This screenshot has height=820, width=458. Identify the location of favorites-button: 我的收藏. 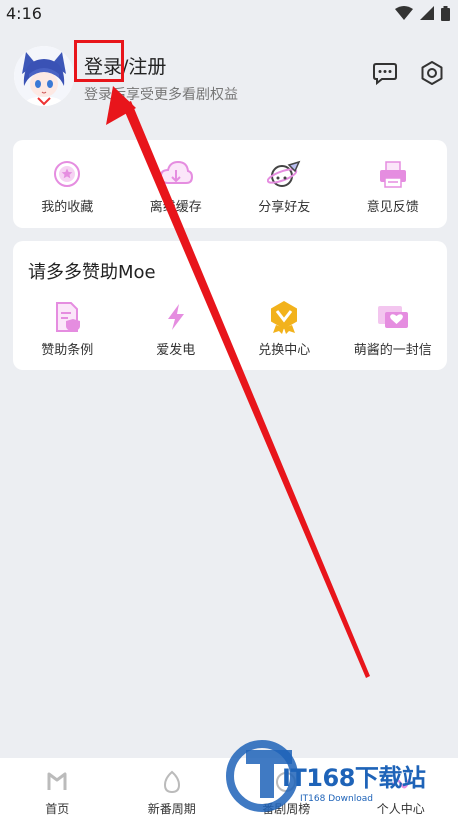
(67, 186).